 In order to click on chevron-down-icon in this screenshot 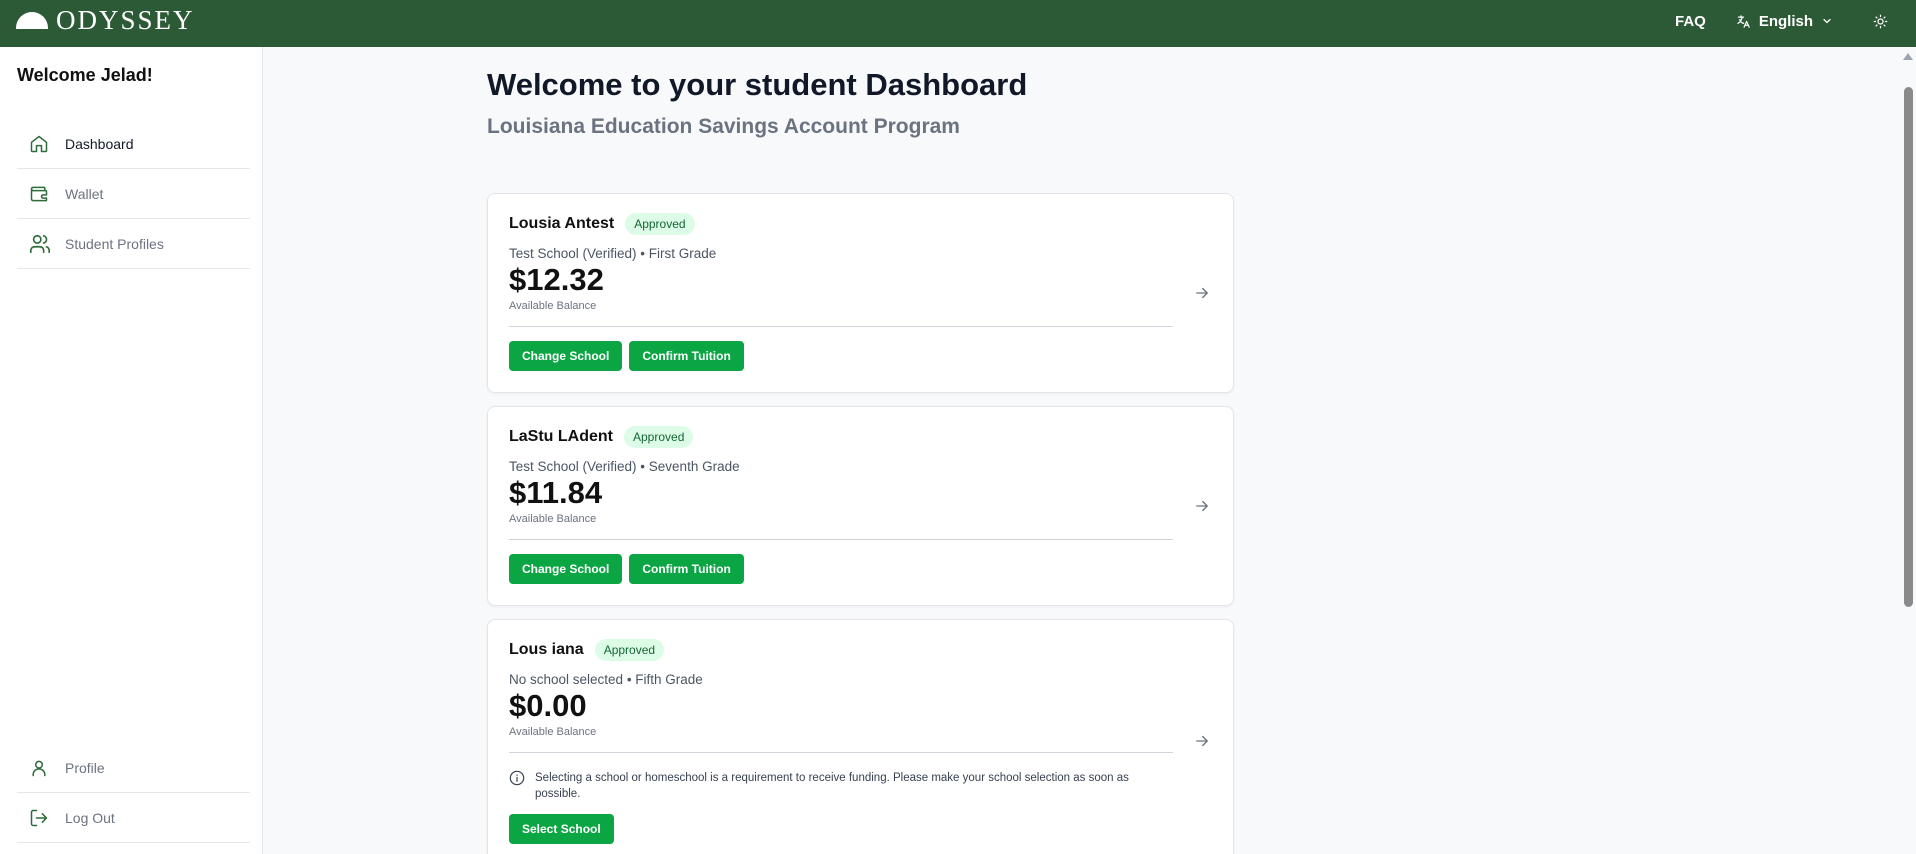, I will do `click(1827, 21)`.